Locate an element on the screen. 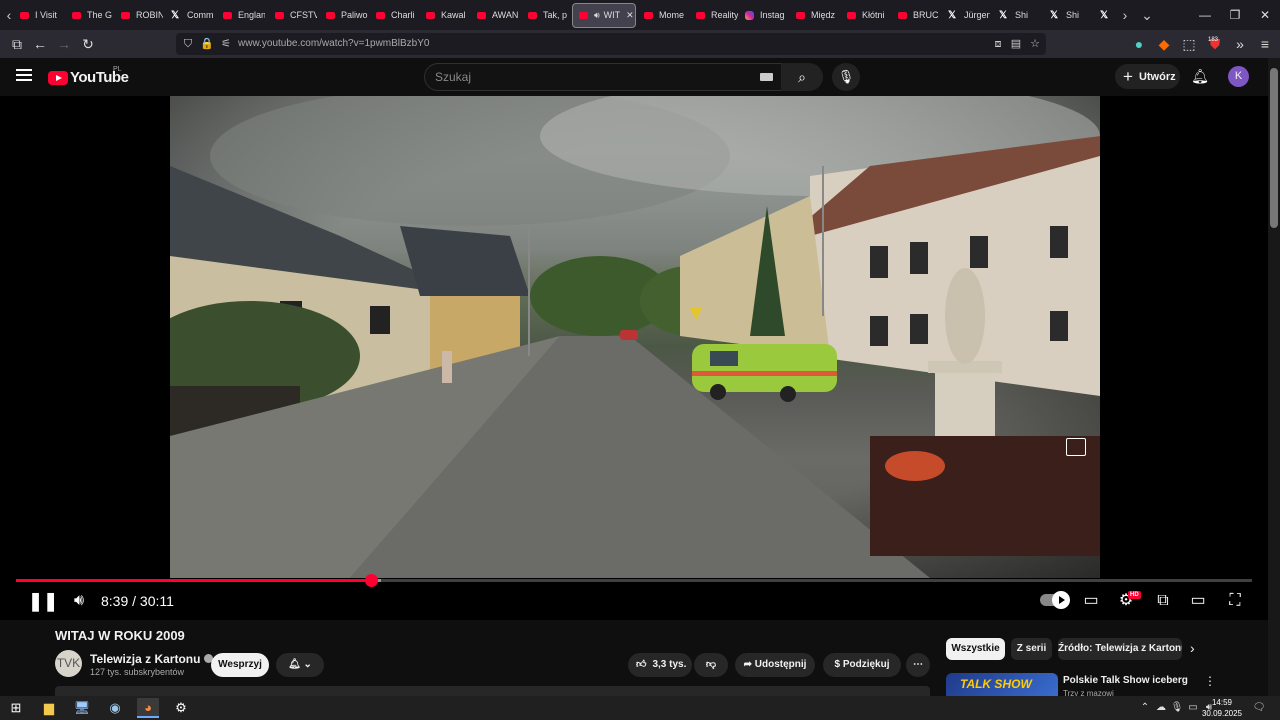  thanks-button: $ Podziękuj is located at coordinates (862, 665).